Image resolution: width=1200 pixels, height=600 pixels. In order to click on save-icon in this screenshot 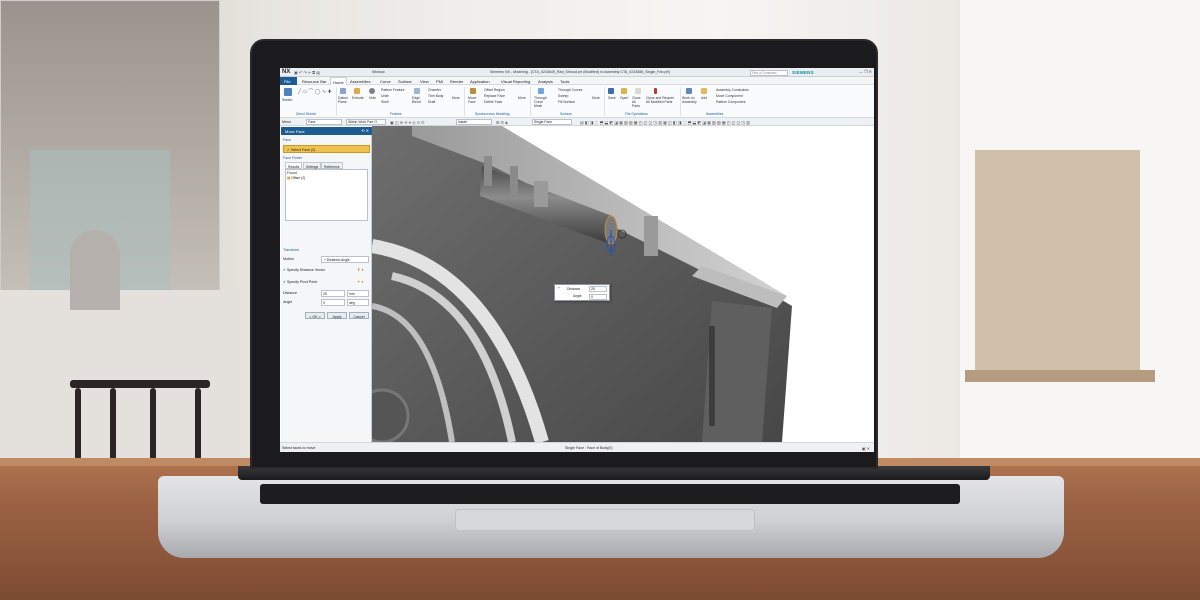, I will do `click(611, 91)`.